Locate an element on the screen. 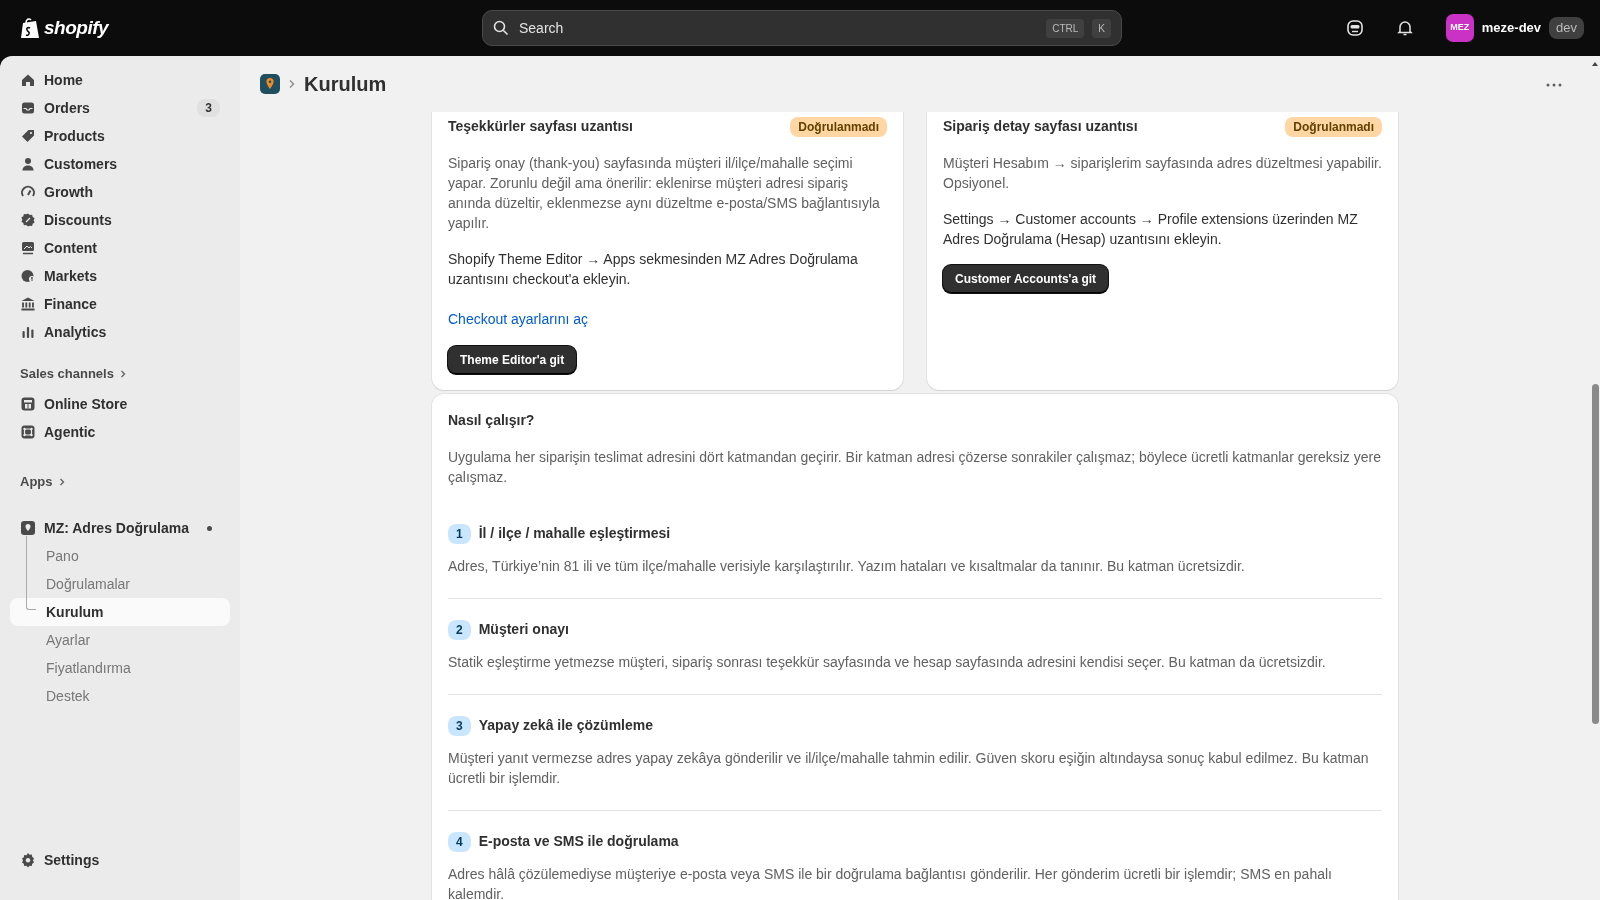  person-icon is located at coordinates (28, 164).